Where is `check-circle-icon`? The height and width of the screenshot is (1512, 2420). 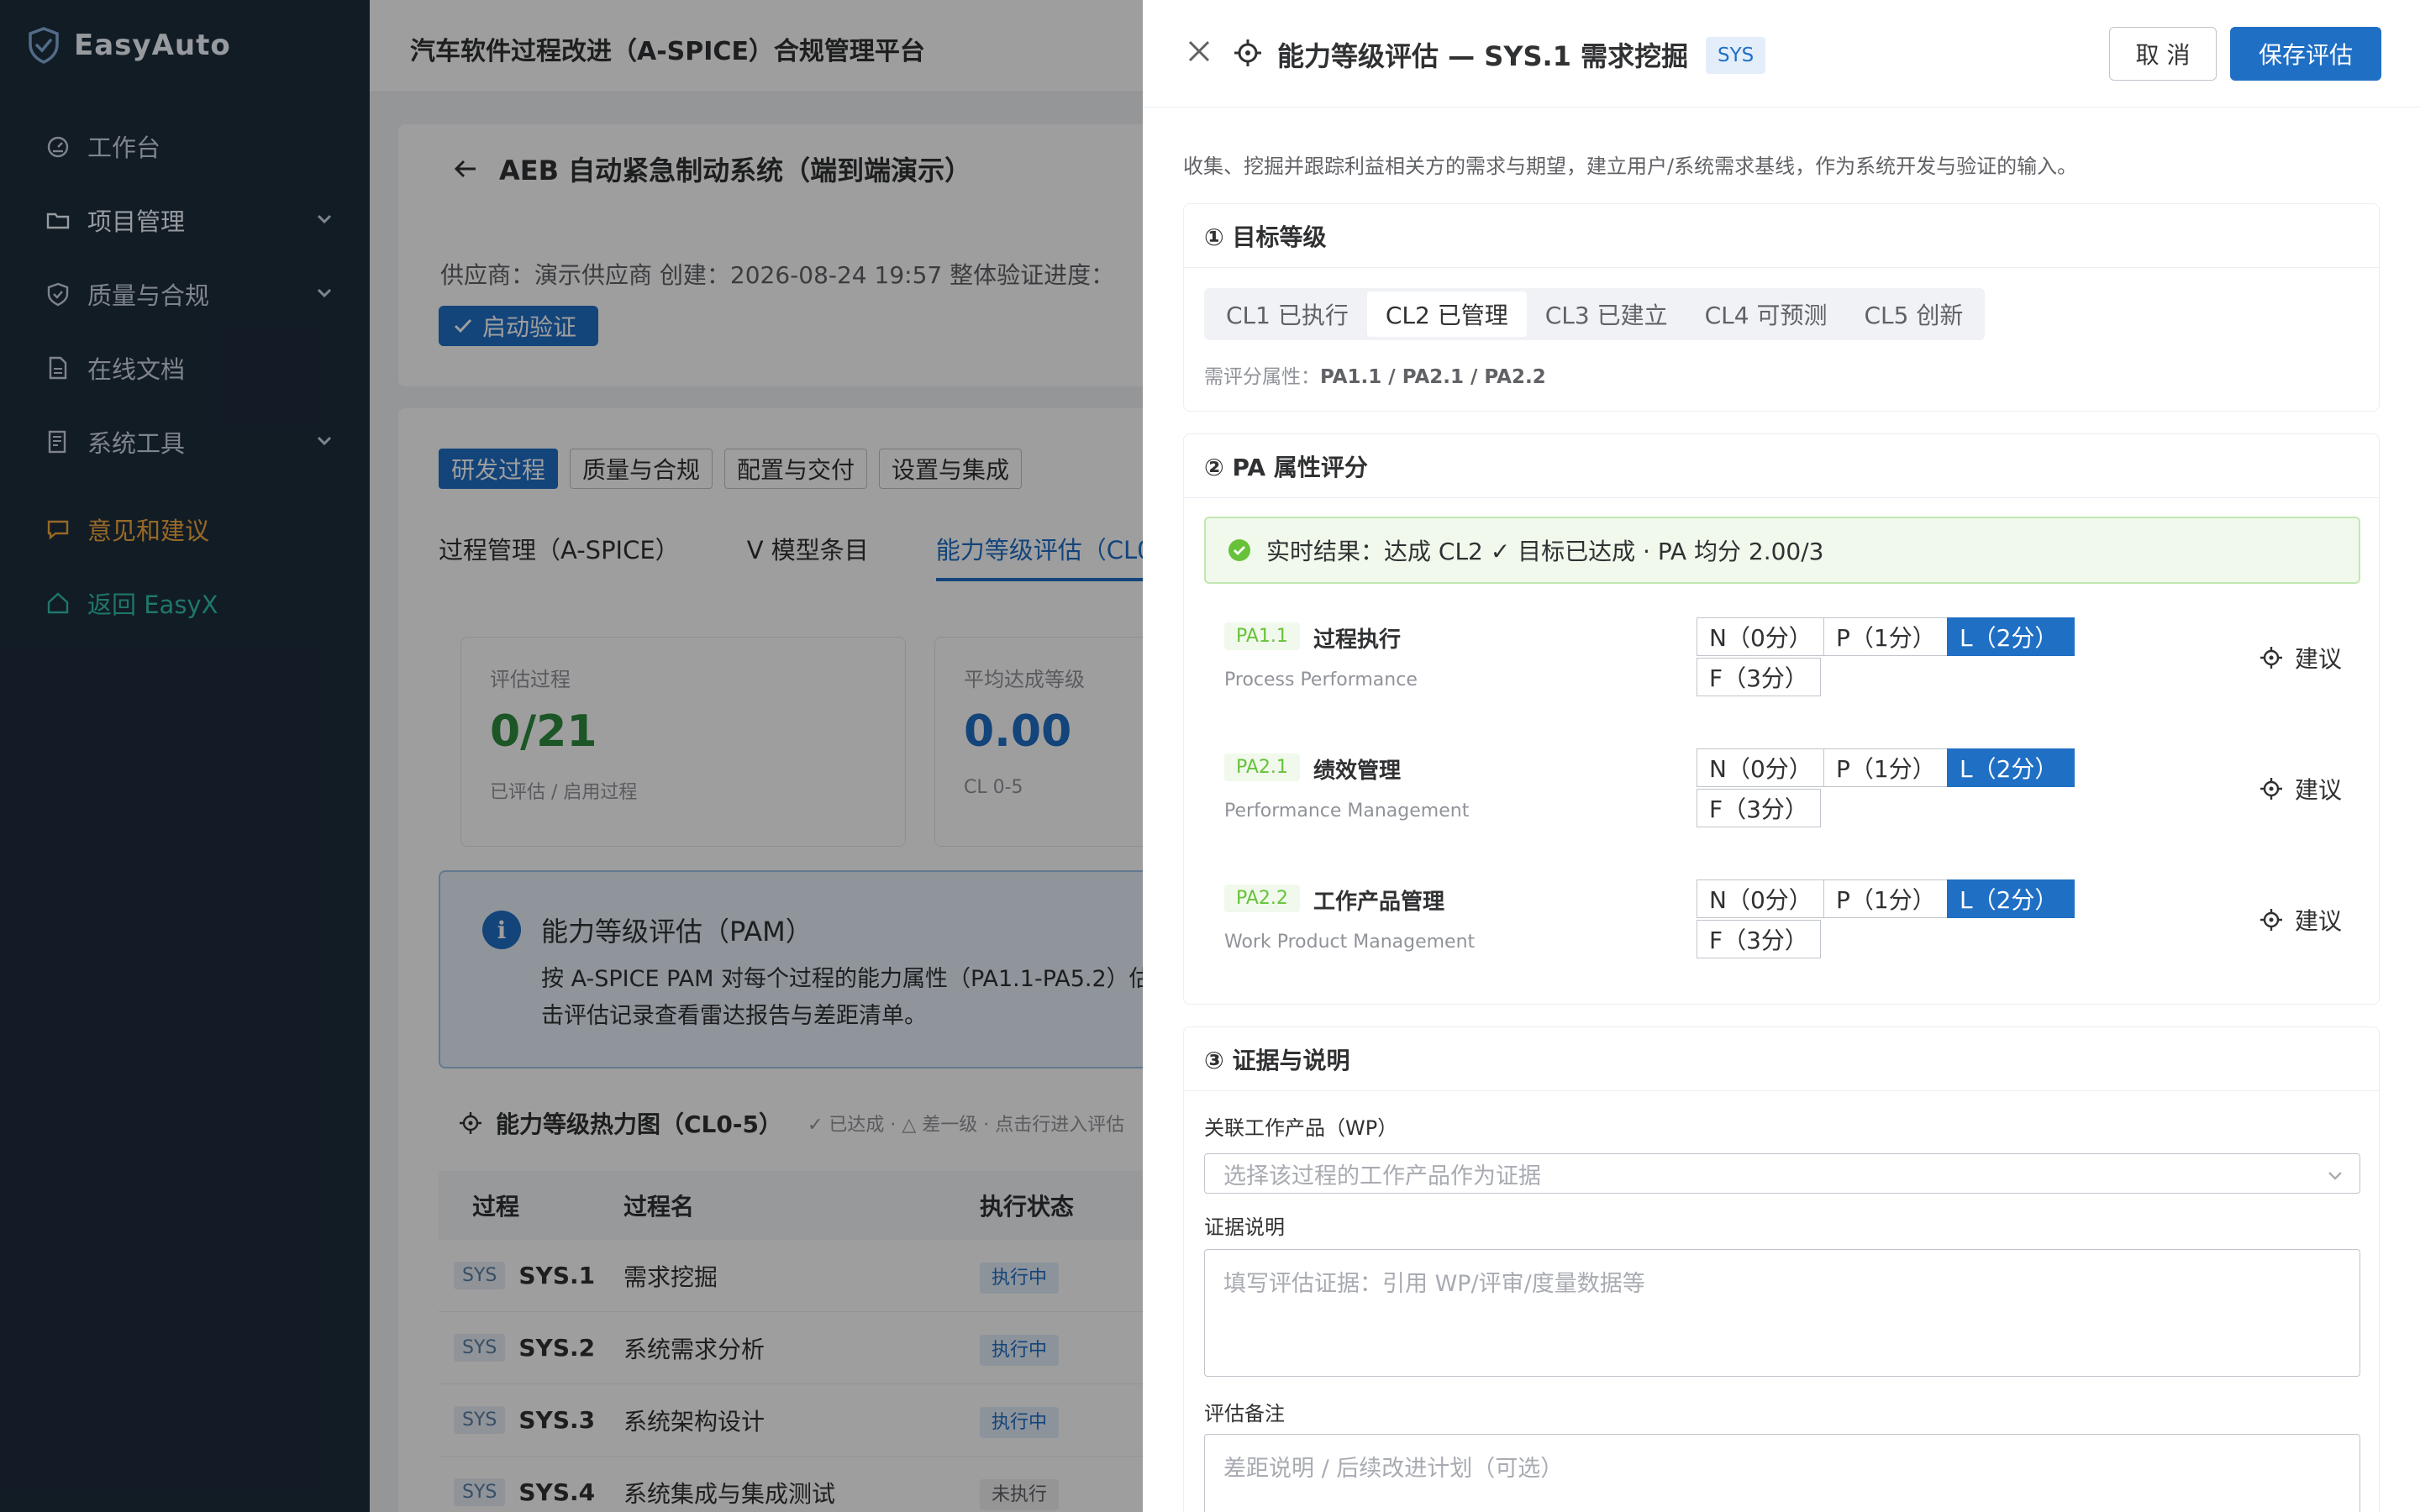 check-circle-icon is located at coordinates (1239, 550).